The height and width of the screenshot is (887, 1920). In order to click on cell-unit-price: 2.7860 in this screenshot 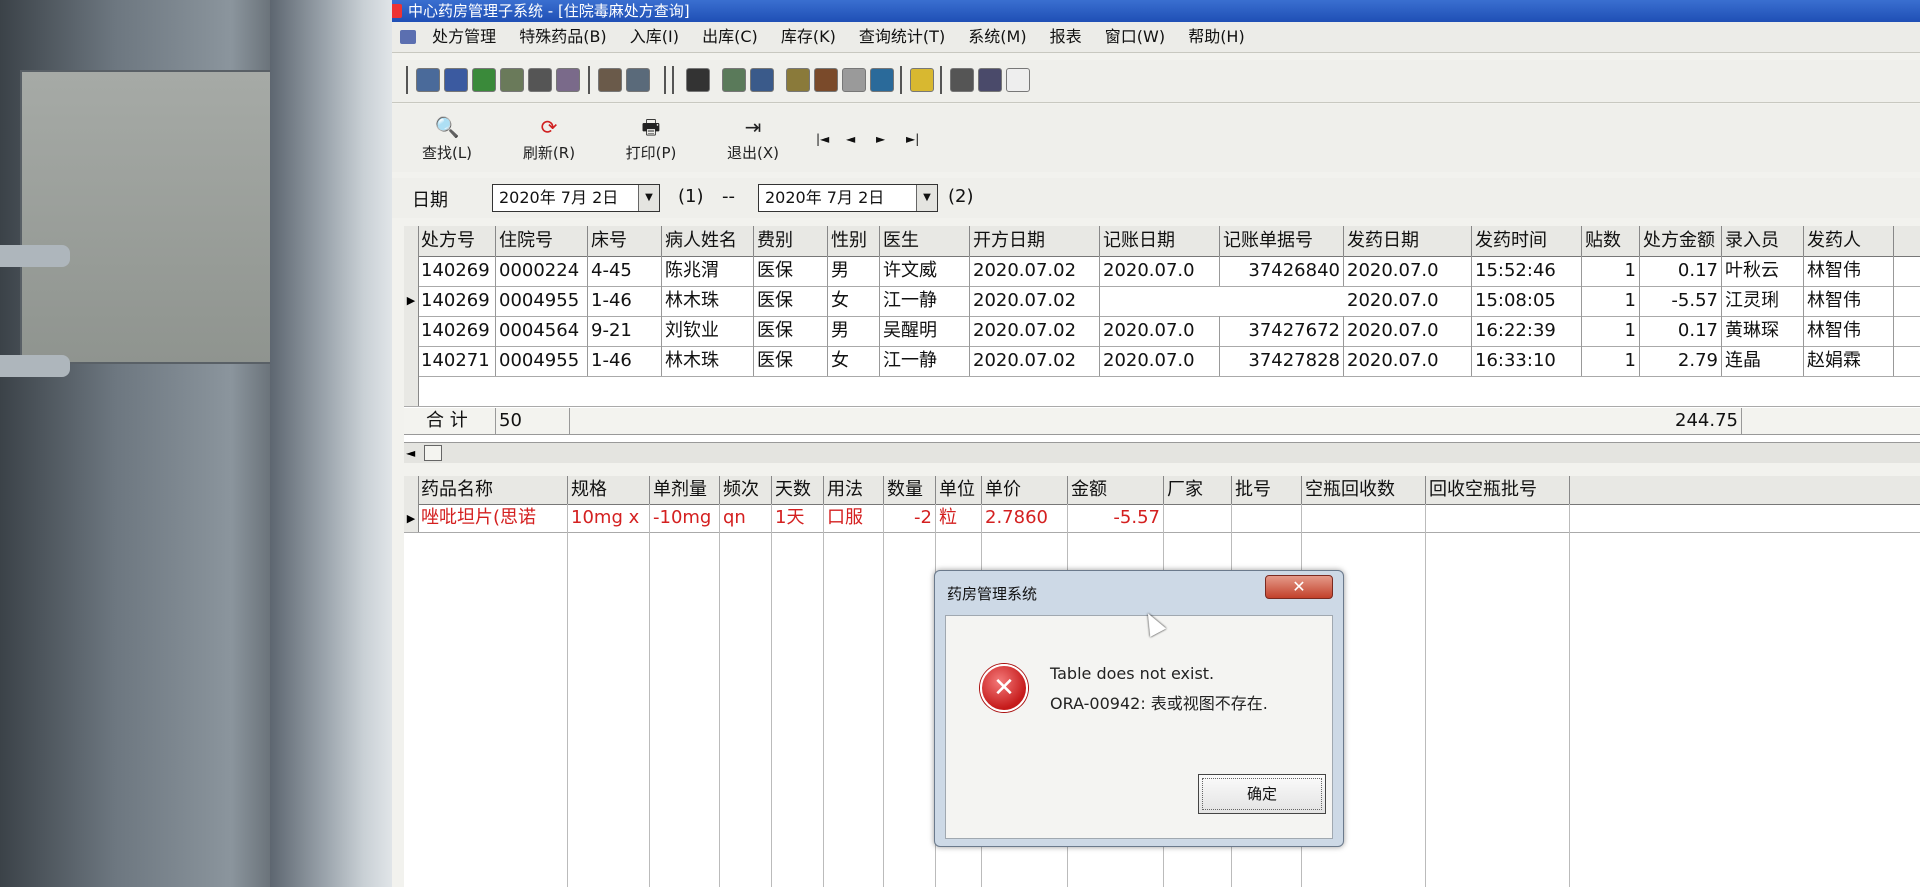, I will do `click(1025, 518)`.